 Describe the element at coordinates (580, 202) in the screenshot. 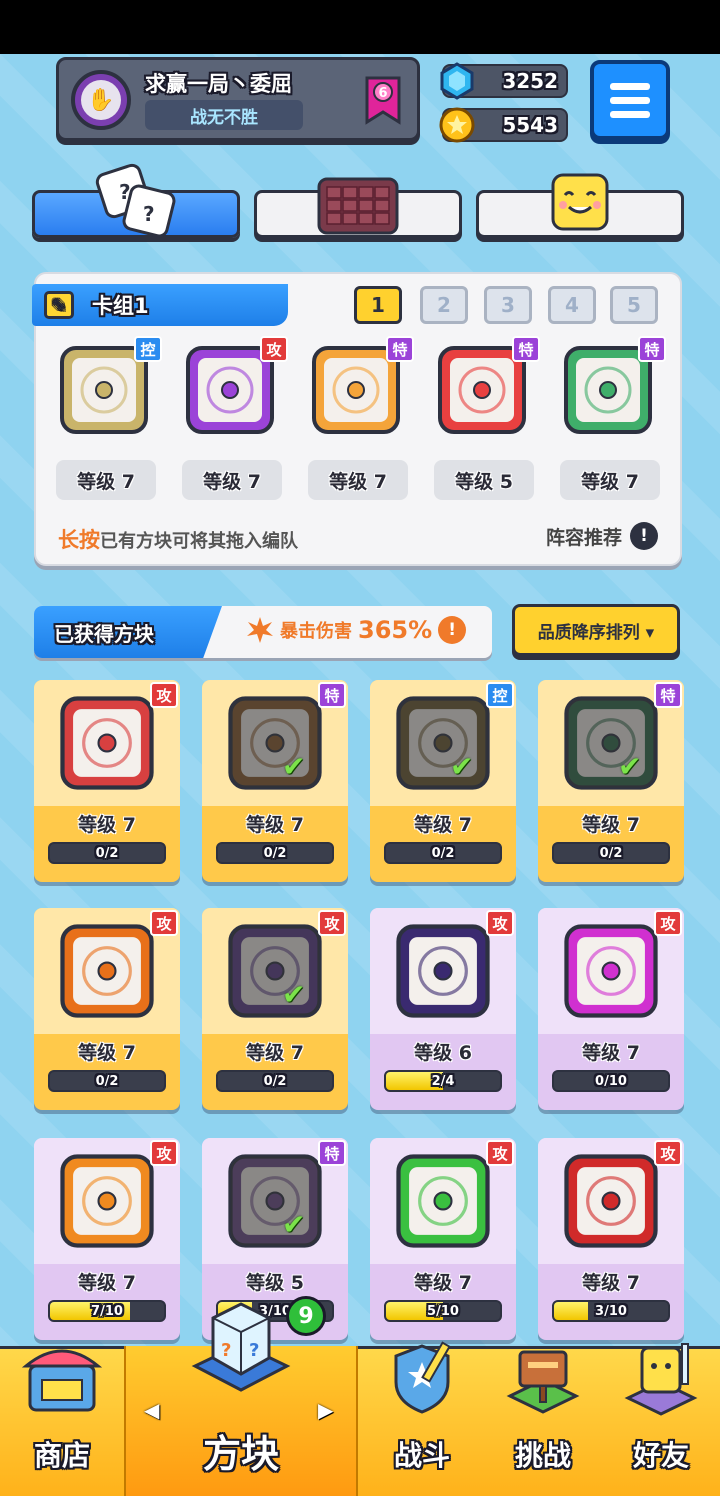

I see `smiley-cube-icon` at that location.